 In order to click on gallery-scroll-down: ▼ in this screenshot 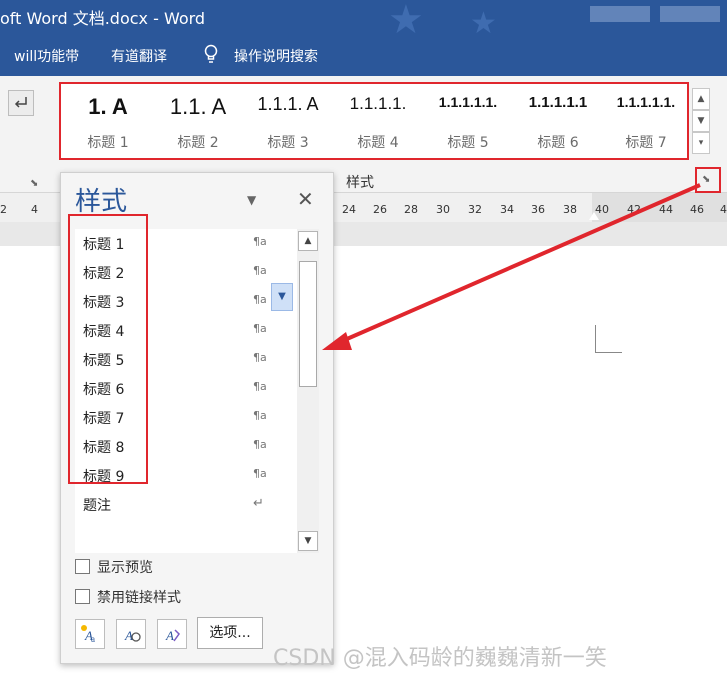, I will do `click(701, 121)`.